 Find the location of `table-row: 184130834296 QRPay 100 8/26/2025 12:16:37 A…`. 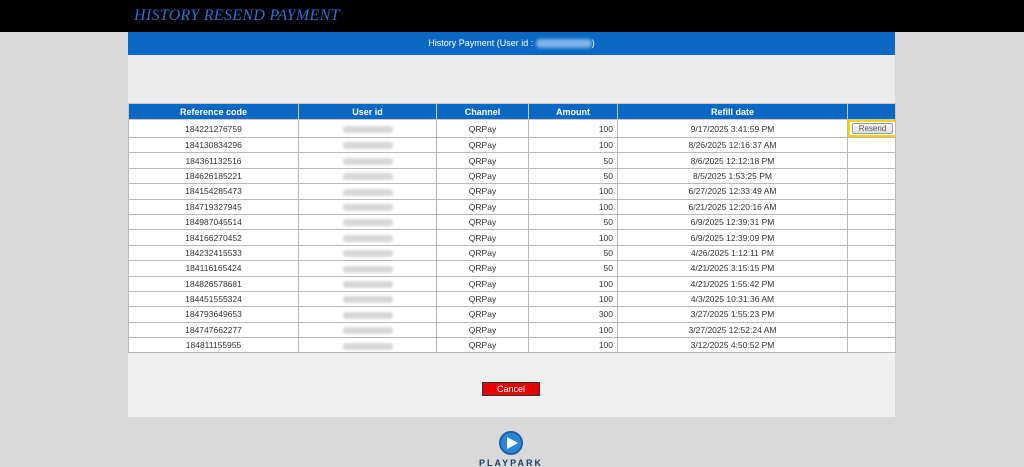

table-row: 184130834296 QRPay 100 8/26/2025 12:16:37 A… is located at coordinates (512, 145).